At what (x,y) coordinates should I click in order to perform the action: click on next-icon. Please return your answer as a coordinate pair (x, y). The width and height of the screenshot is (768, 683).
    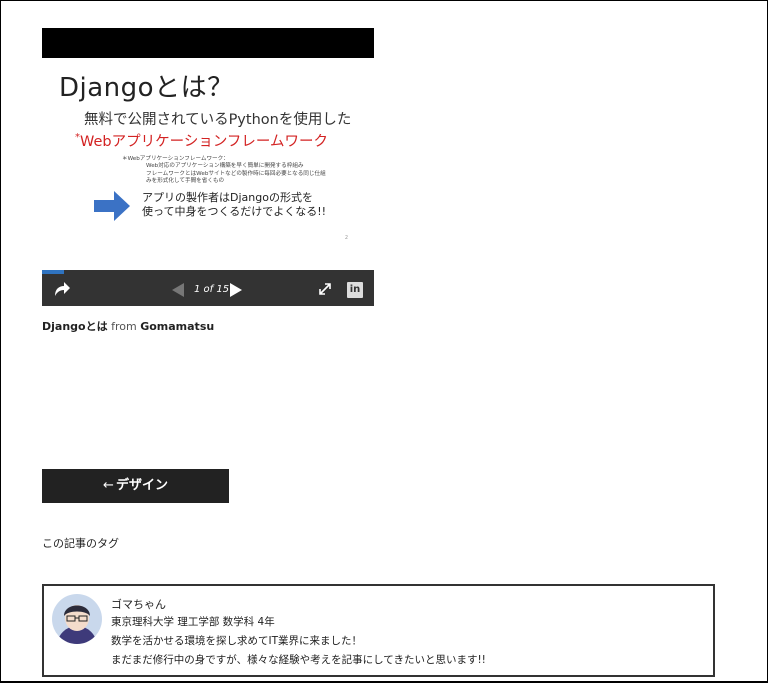
    Looking at the image, I should click on (236, 290).